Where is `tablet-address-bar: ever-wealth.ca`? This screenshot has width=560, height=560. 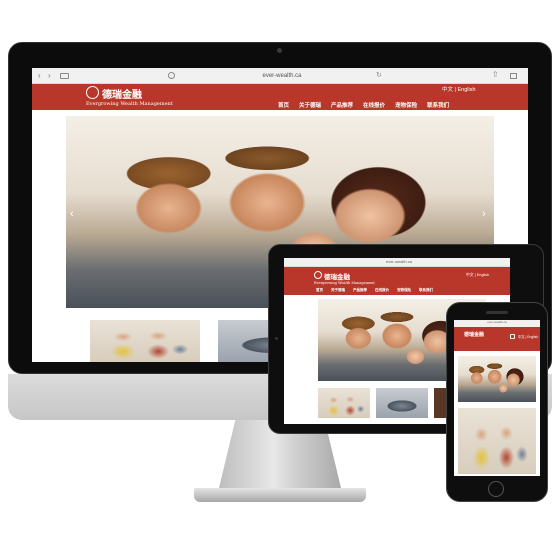
tablet-address-bar: ever-wealth.ca is located at coordinates (399, 261).